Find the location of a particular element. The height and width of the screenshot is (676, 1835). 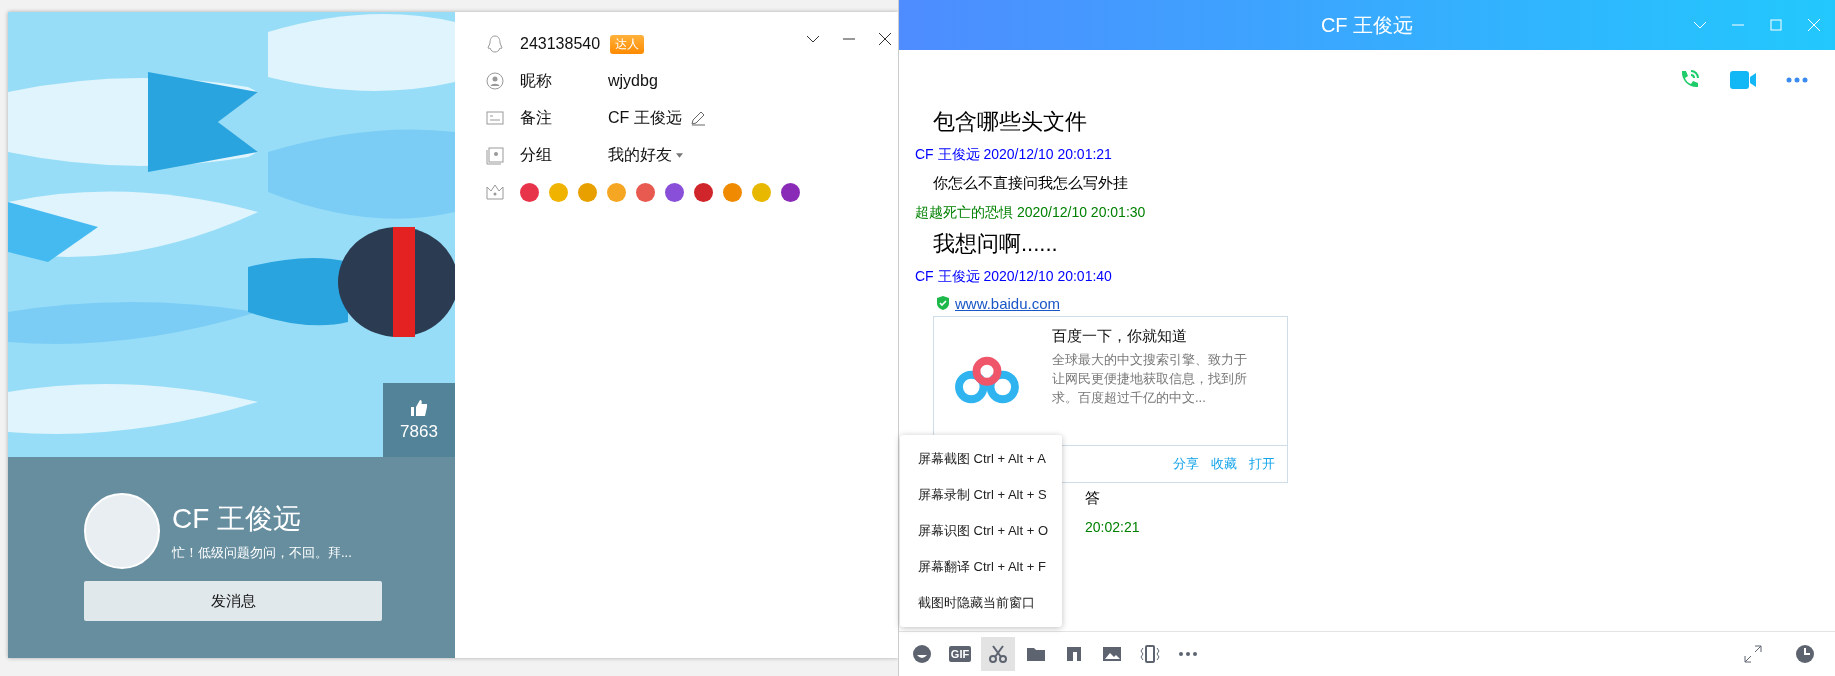

menu-item: 截图时隐藏当前窗口 is located at coordinates (981, 603).